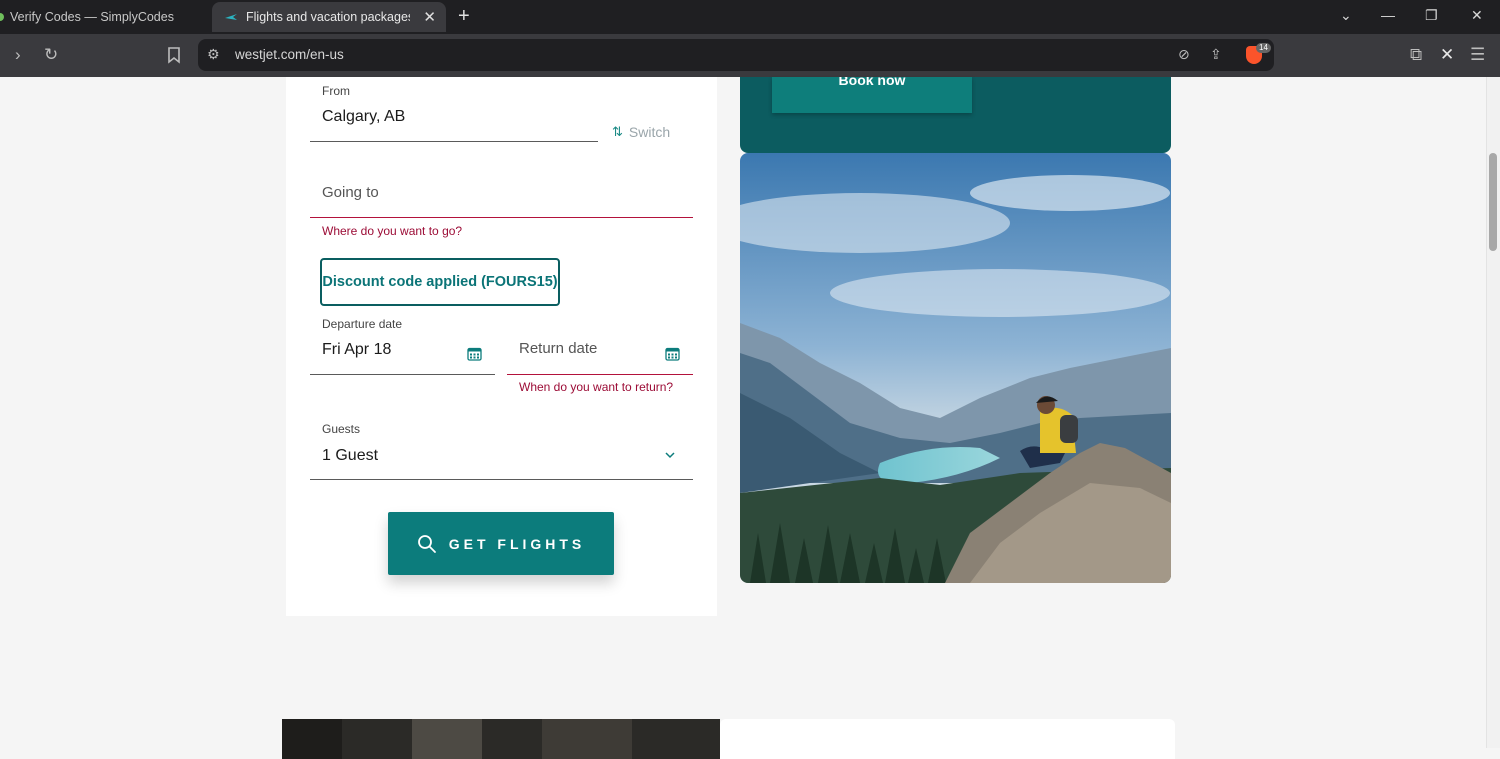  I want to click on scrollbar-thumb, so click(1493, 202).